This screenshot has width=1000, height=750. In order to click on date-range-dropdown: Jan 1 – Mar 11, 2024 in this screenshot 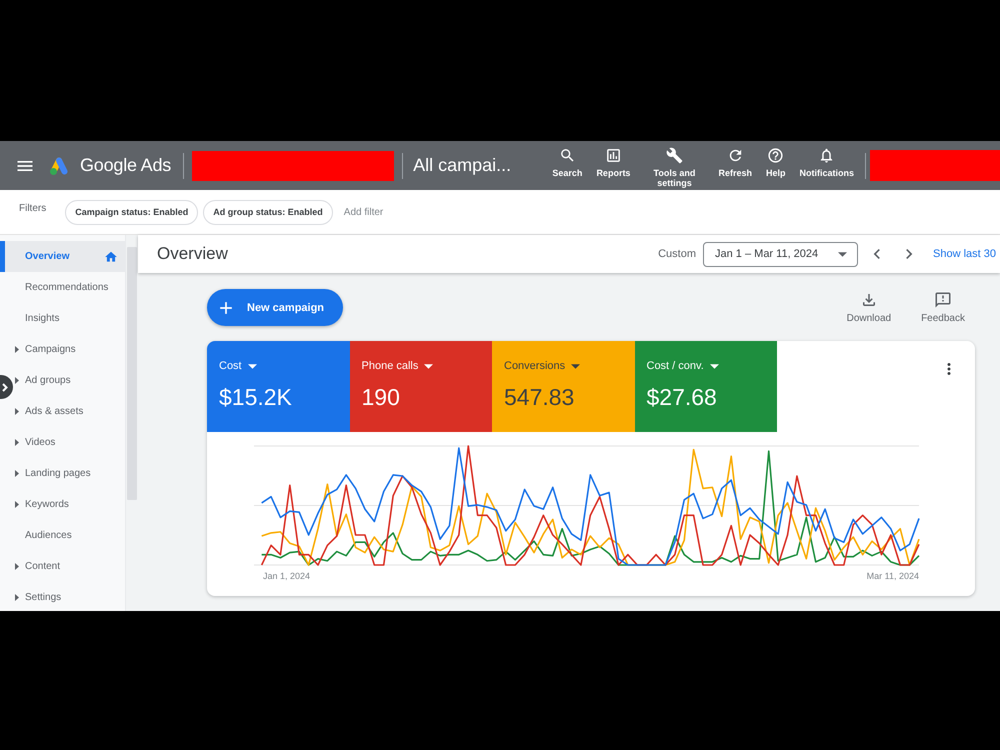, I will do `click(780, 254)`.